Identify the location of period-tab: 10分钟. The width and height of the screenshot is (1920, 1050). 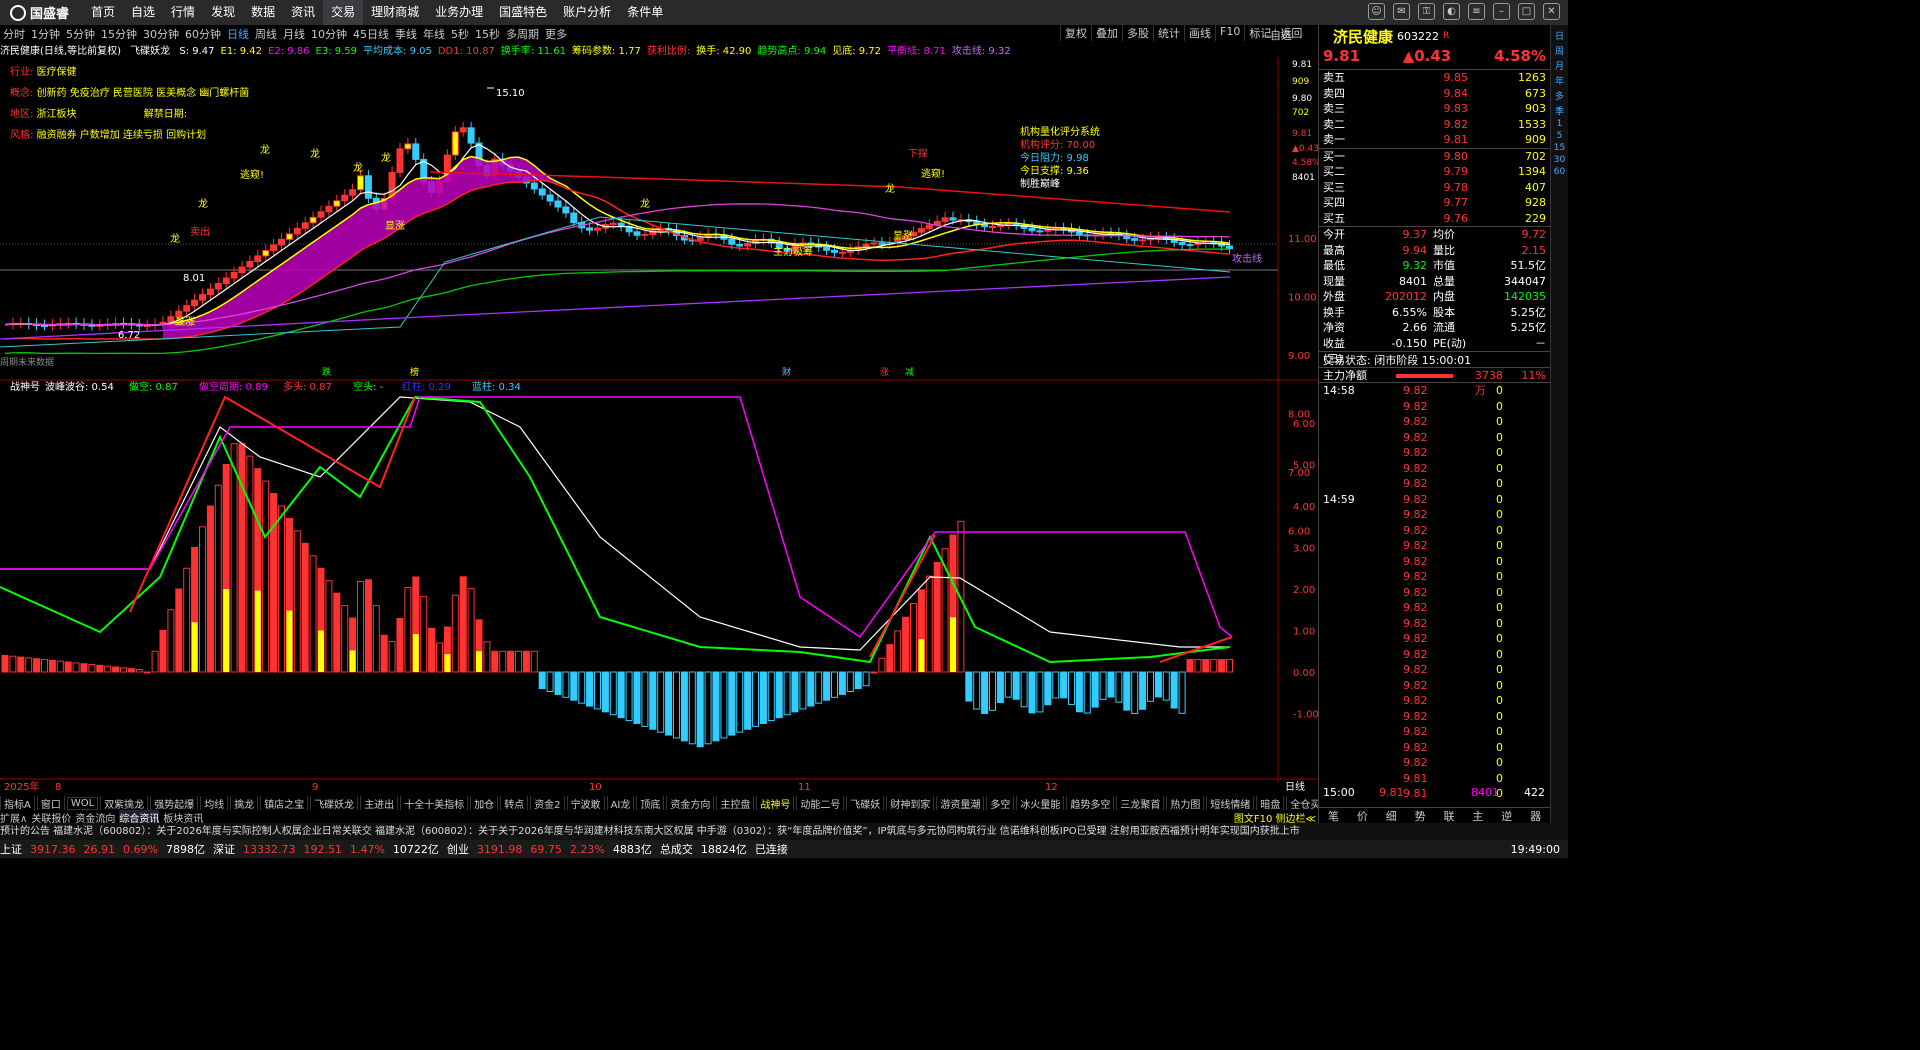
(329, 34).